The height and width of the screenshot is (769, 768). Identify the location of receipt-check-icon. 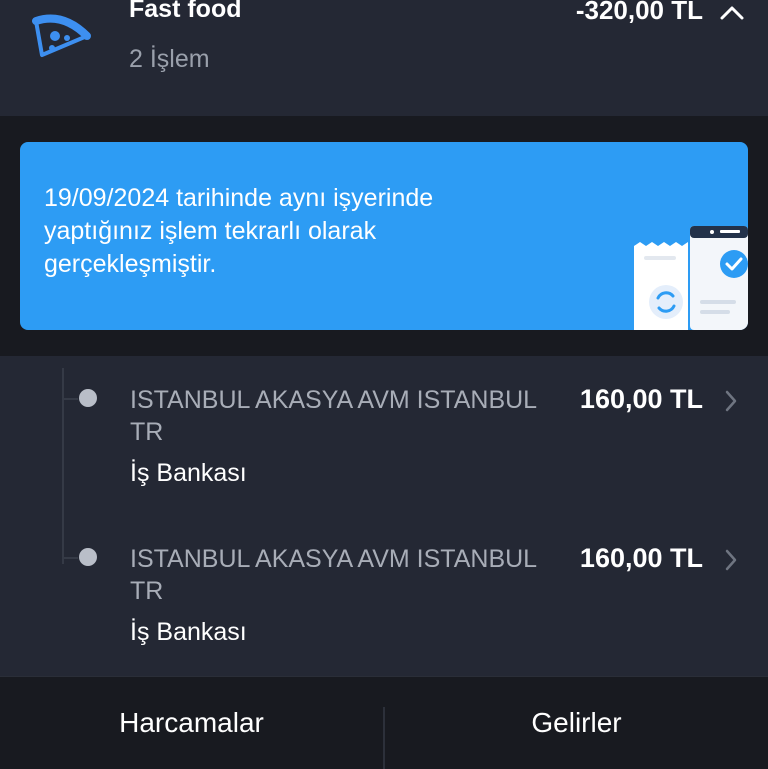
(691, 276).